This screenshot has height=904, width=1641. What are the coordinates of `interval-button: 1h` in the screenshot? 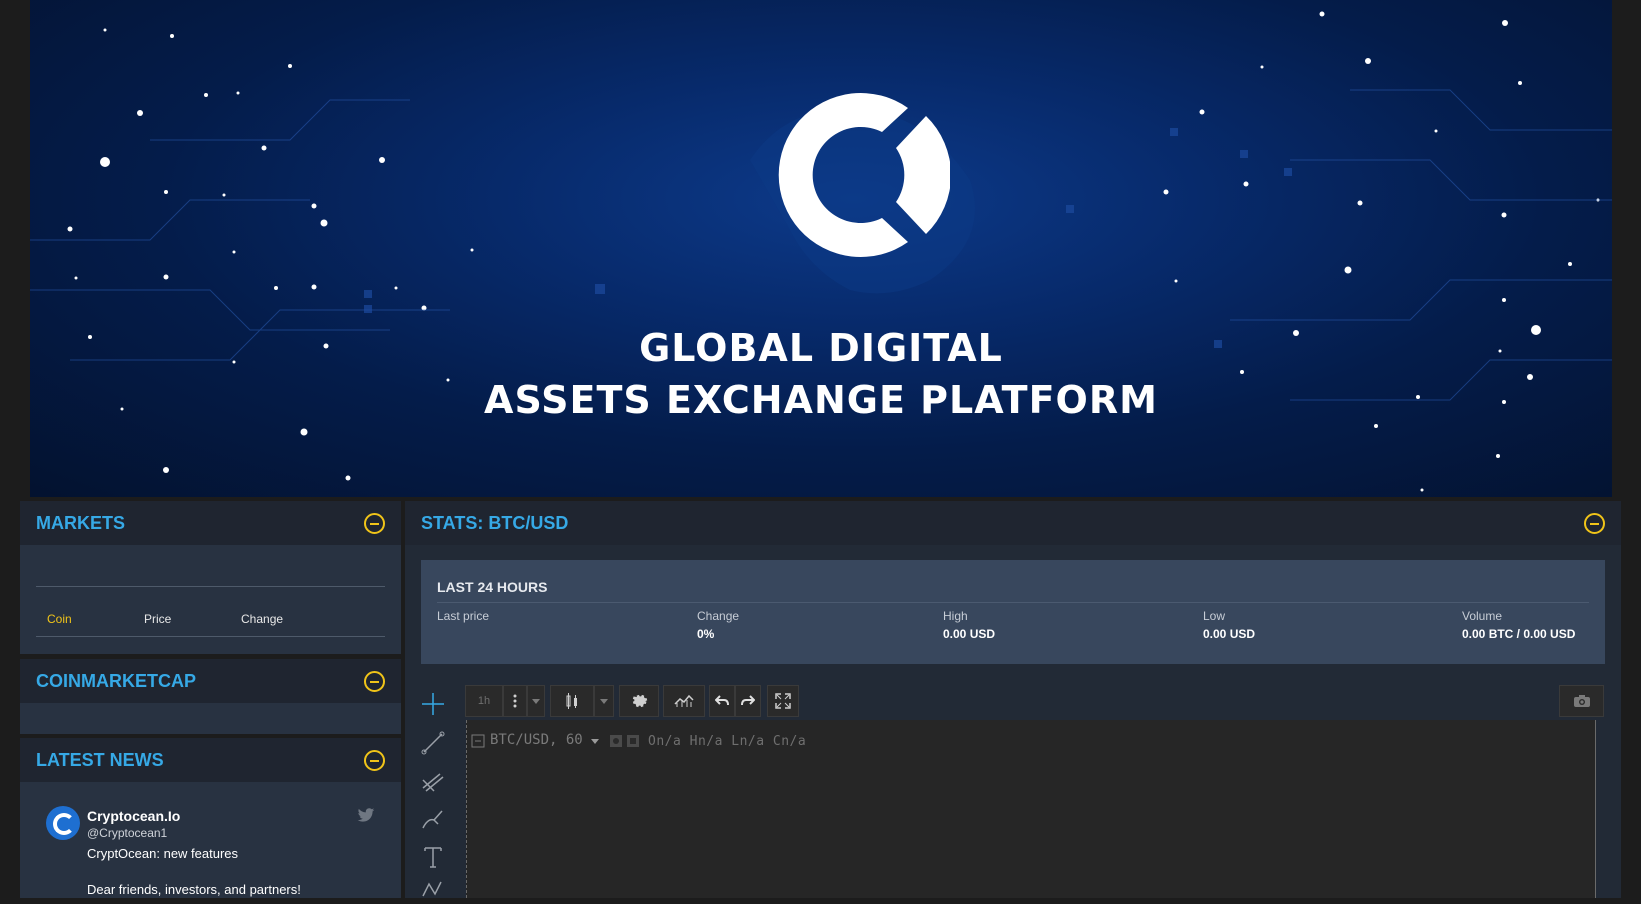 It's located at (484, 701).